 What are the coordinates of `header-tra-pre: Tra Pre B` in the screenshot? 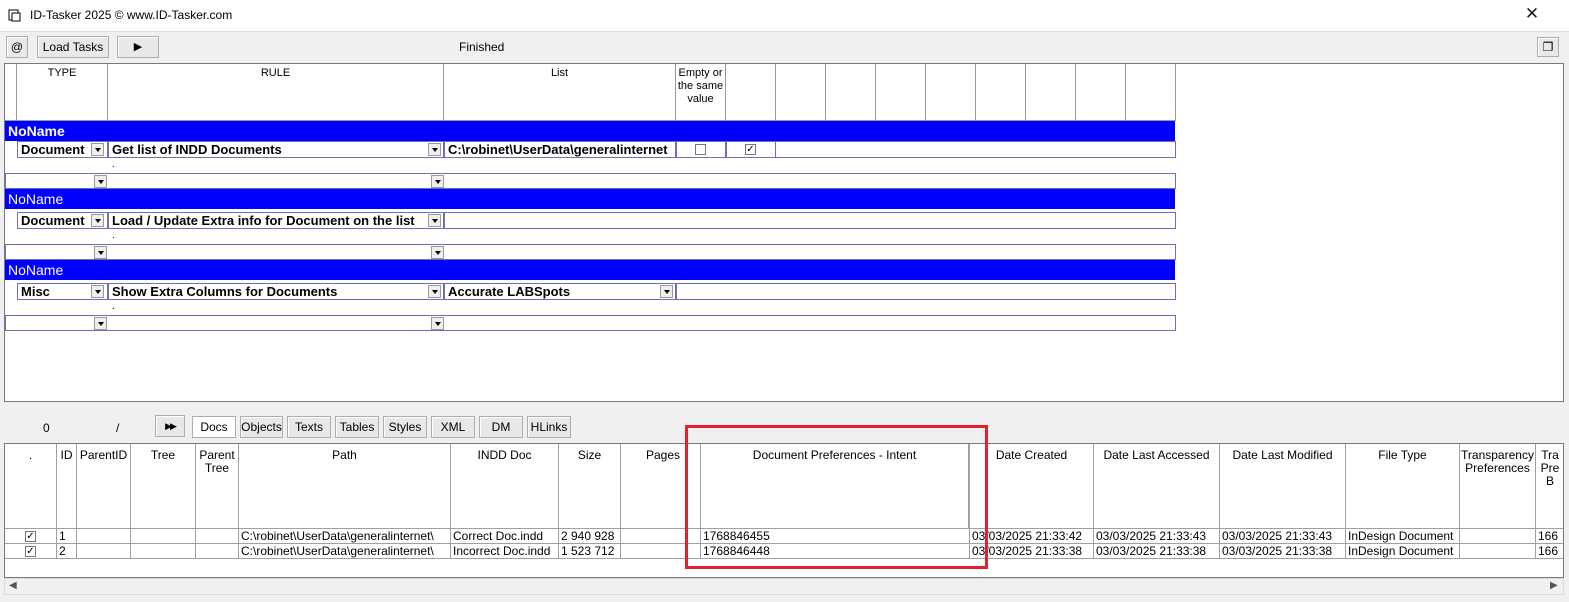 It's located at (1549, 486).